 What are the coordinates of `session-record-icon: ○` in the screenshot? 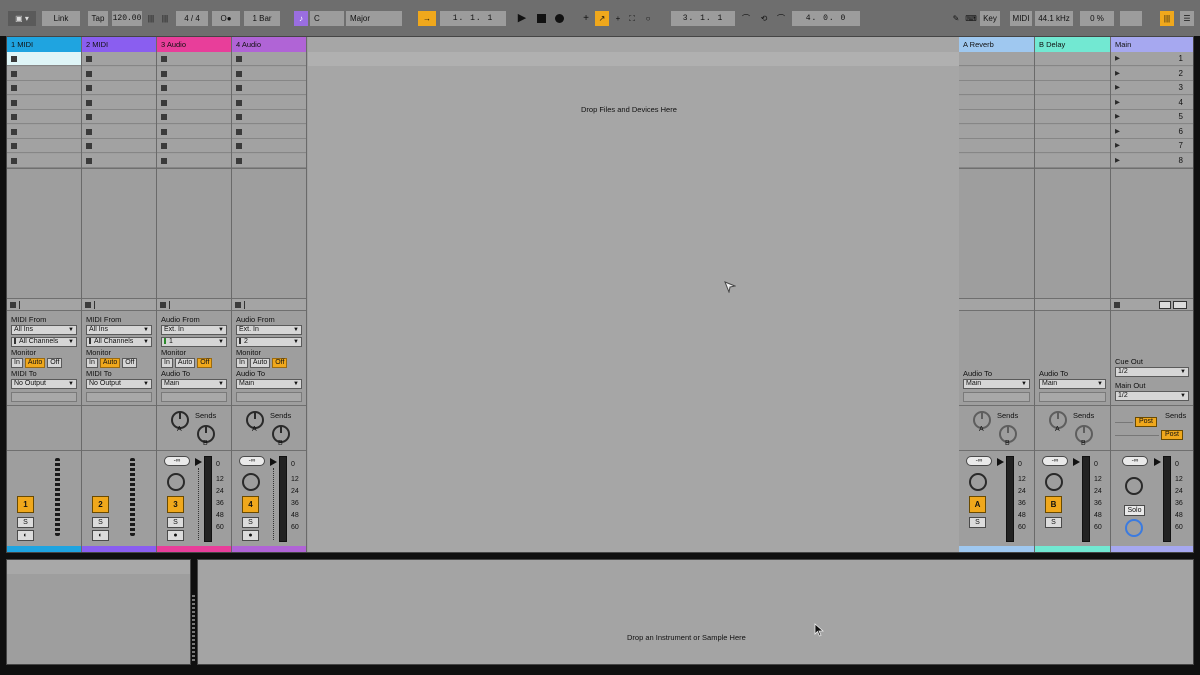 It's located at (648, 18).